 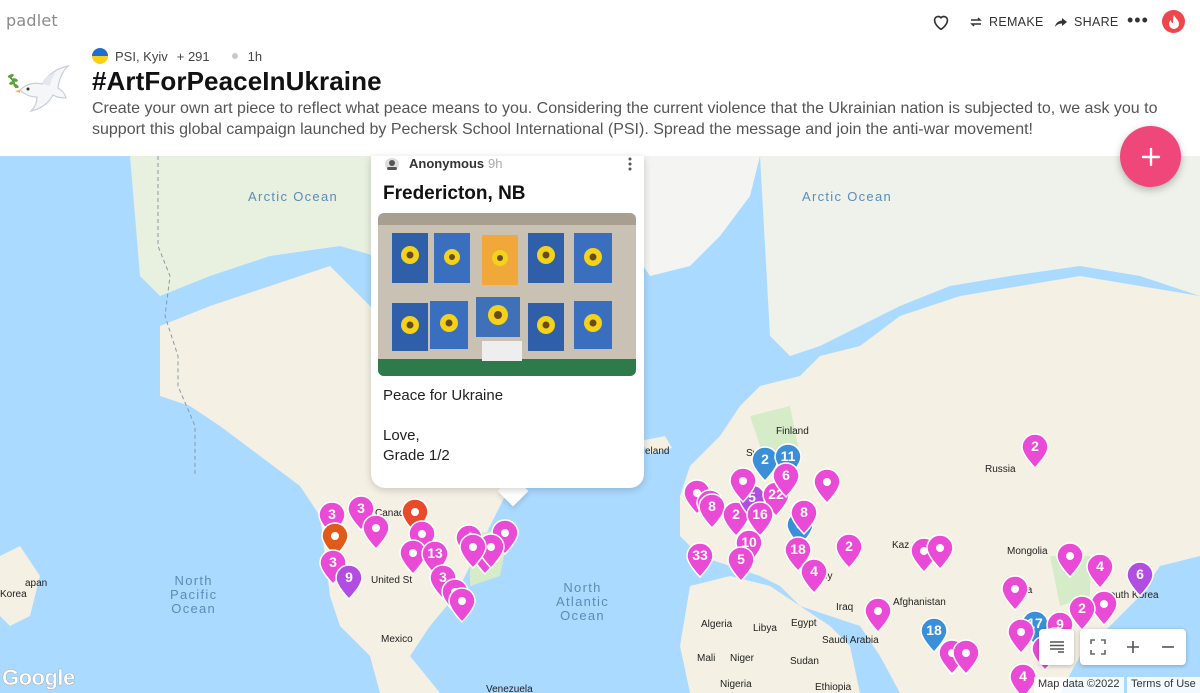 What do you see at coordinates (706, 658) in the screenshot?
I see `place-label: Mali` at bounding box center [706, 658].